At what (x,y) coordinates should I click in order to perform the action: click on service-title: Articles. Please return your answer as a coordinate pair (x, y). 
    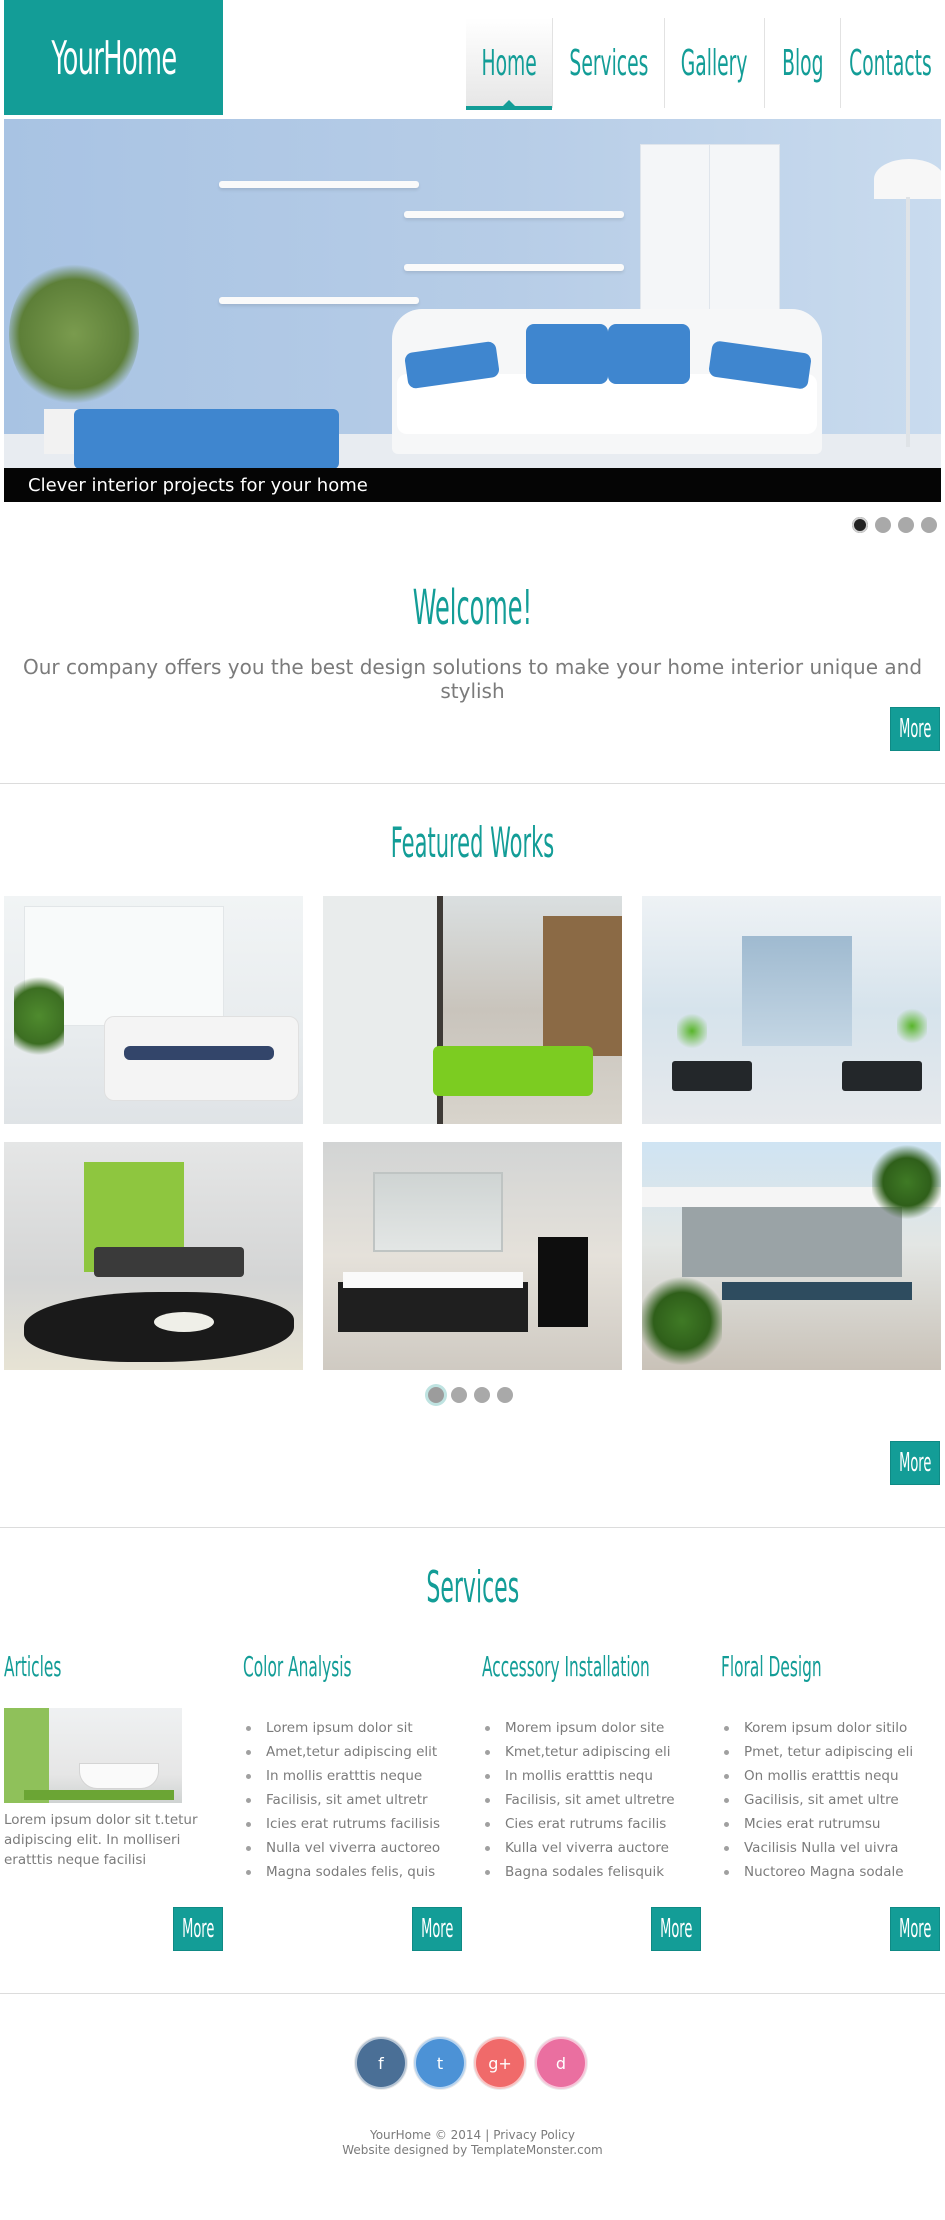
    Looking at the image, I should click on (33, 1666).